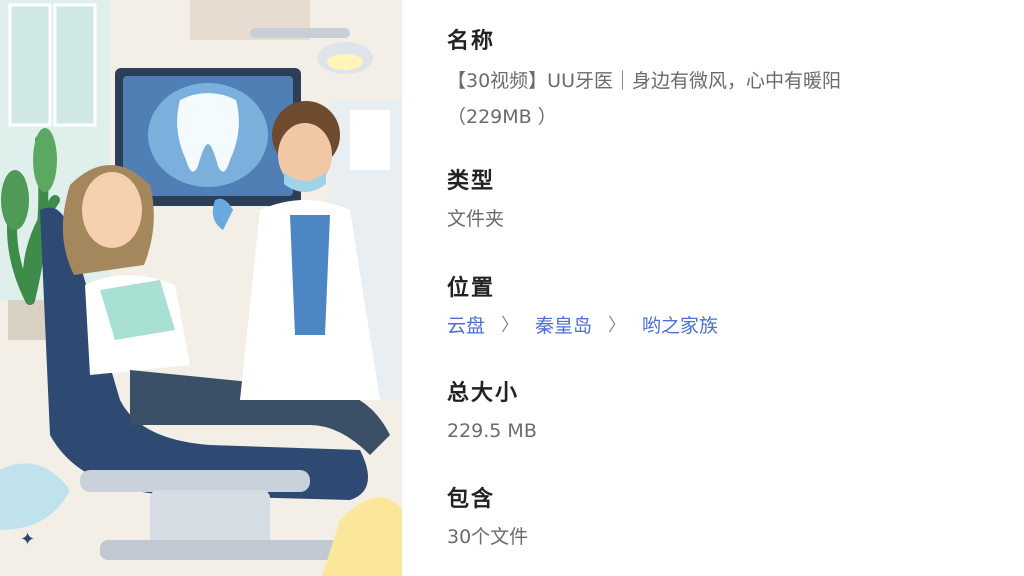 The width and height of the screenshot is (1024, 576). I want to click on name-value-line2: （229MB ）, so click(502, 117).